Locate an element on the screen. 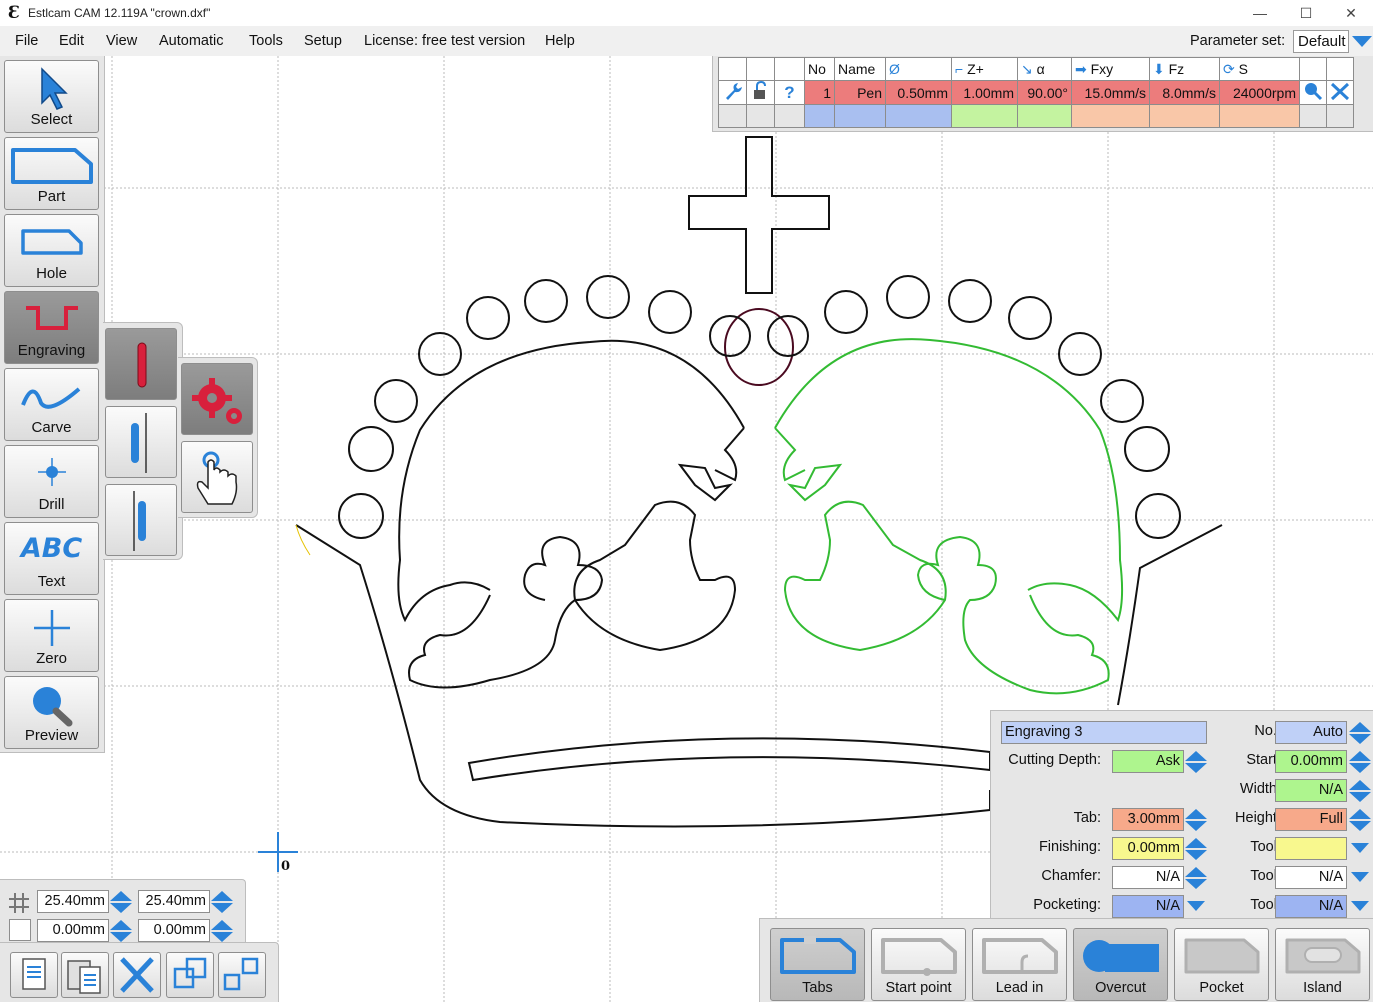 Image resolution: width=1373 pixels, height=1002 pixels. lock-icon is located at coordinates (760, 92).